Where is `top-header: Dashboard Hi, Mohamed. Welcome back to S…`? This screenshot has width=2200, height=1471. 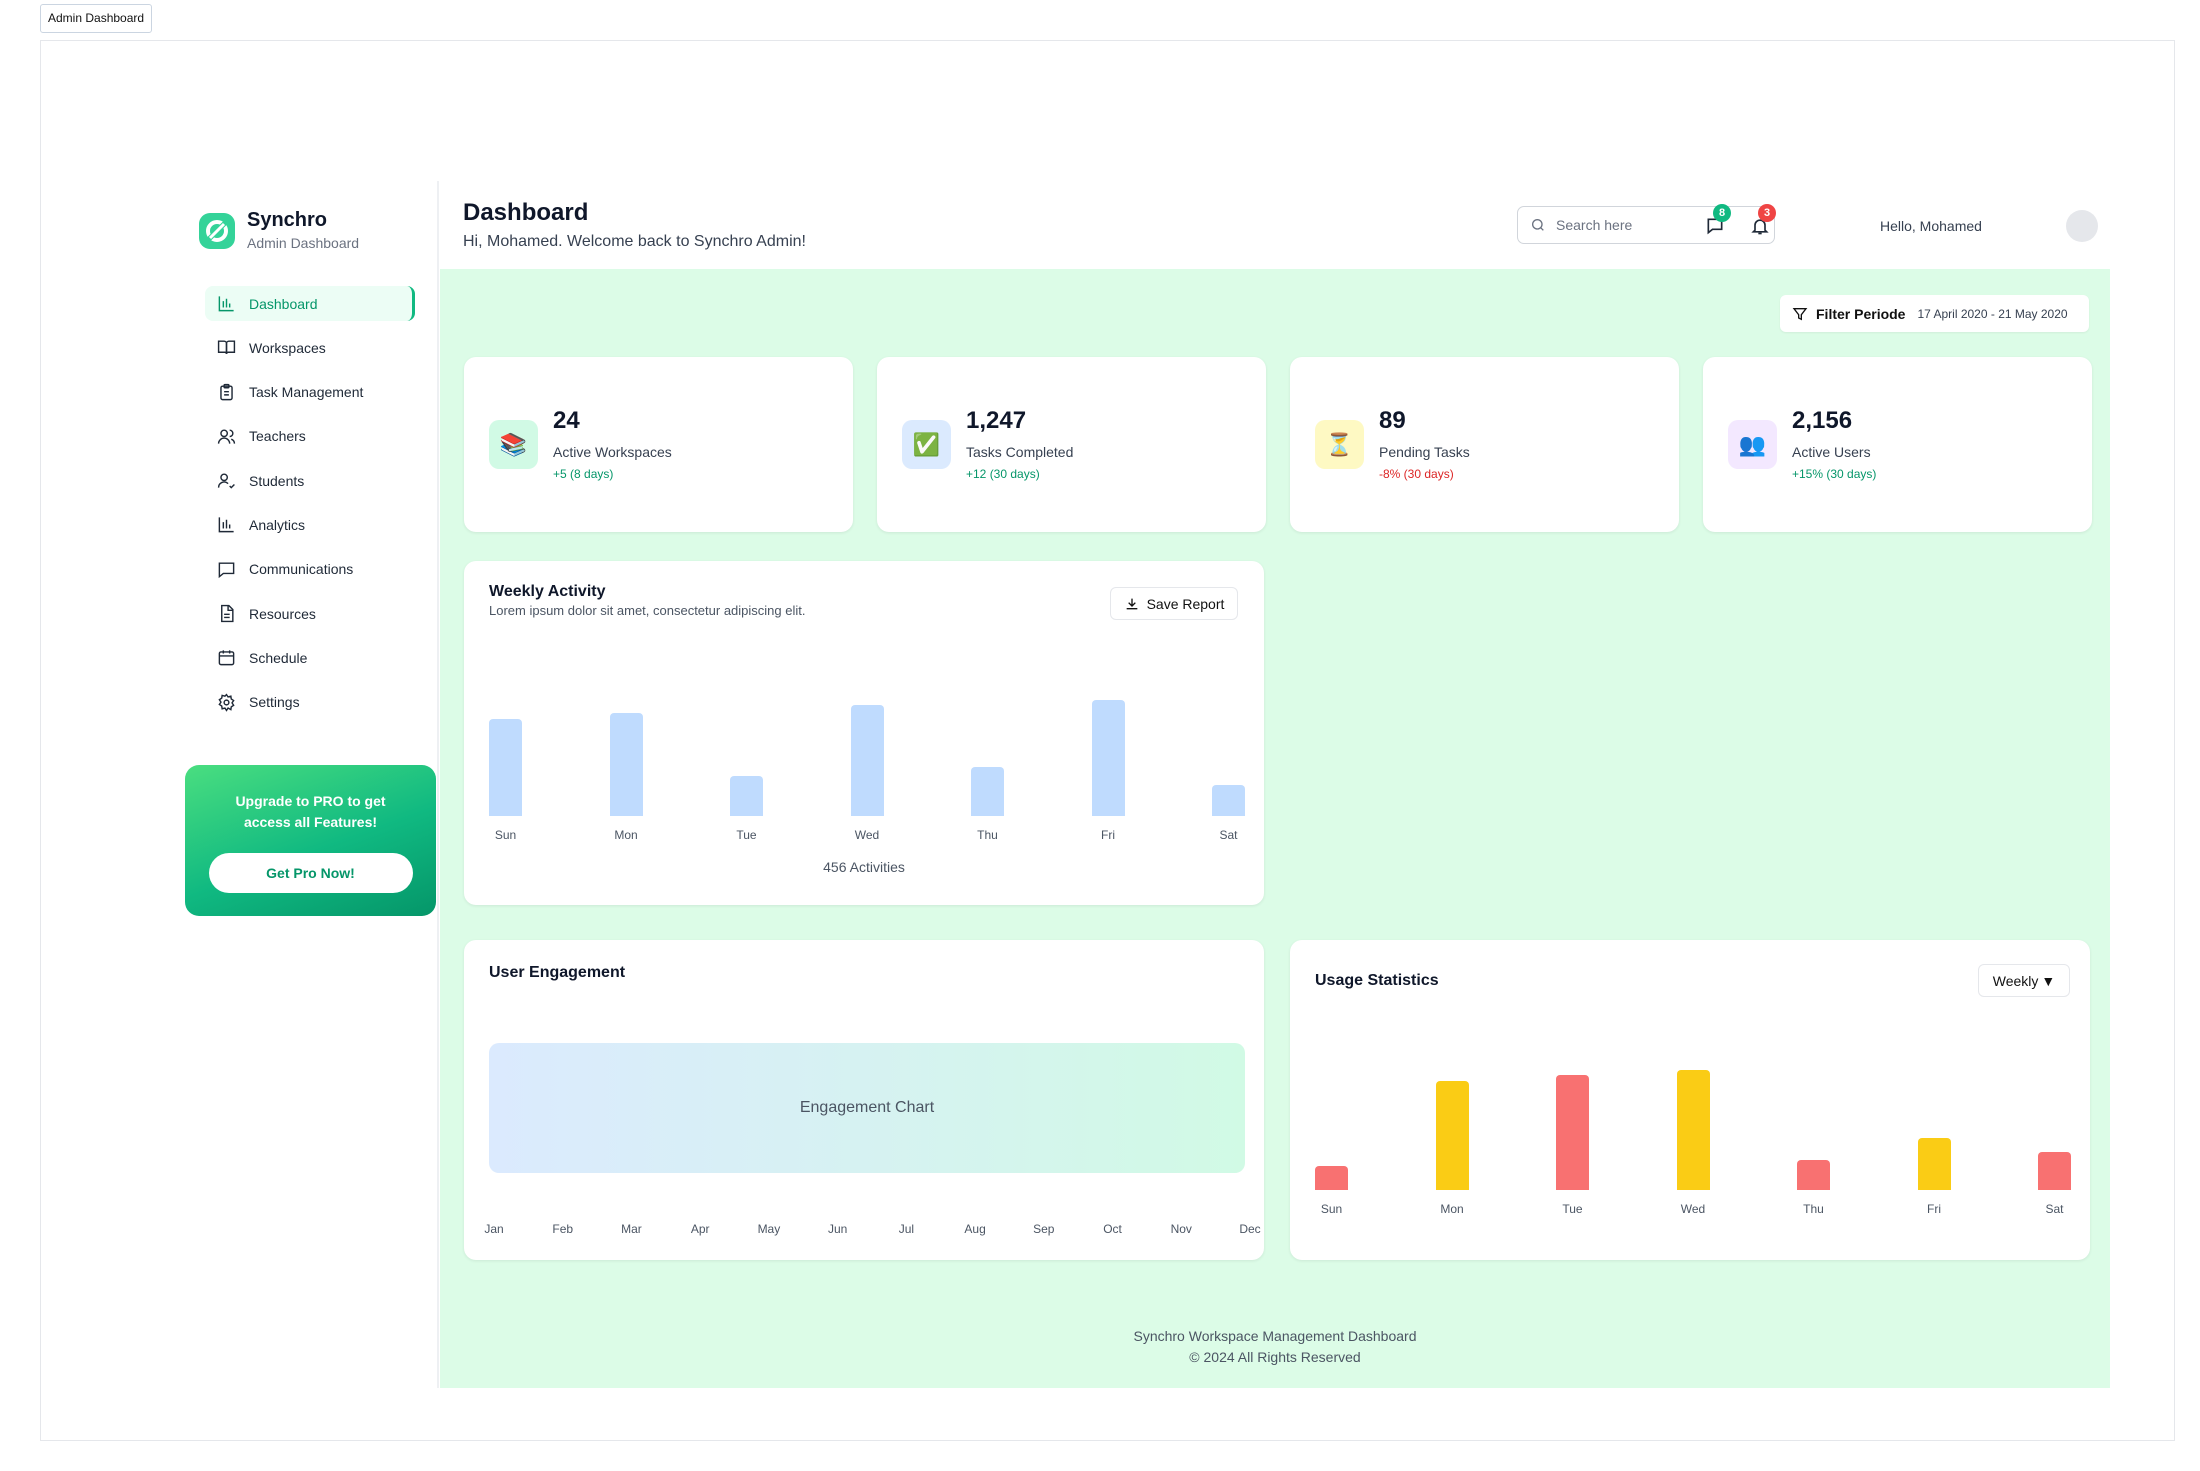
top-header: Dashboard Hi, Mohamed. Welcome back to S… is located at coordinates (1274, 225).